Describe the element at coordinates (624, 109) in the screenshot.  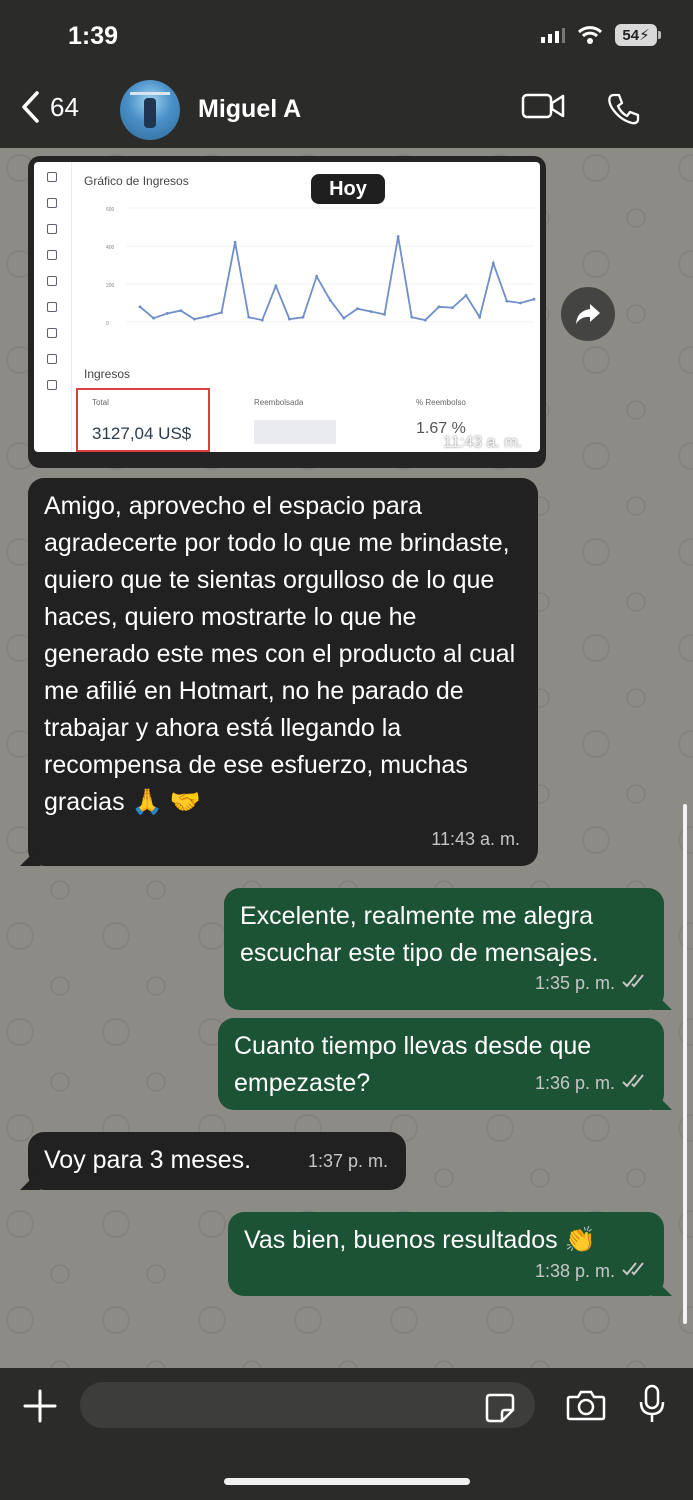
I see `phone-call-icon` at that location.